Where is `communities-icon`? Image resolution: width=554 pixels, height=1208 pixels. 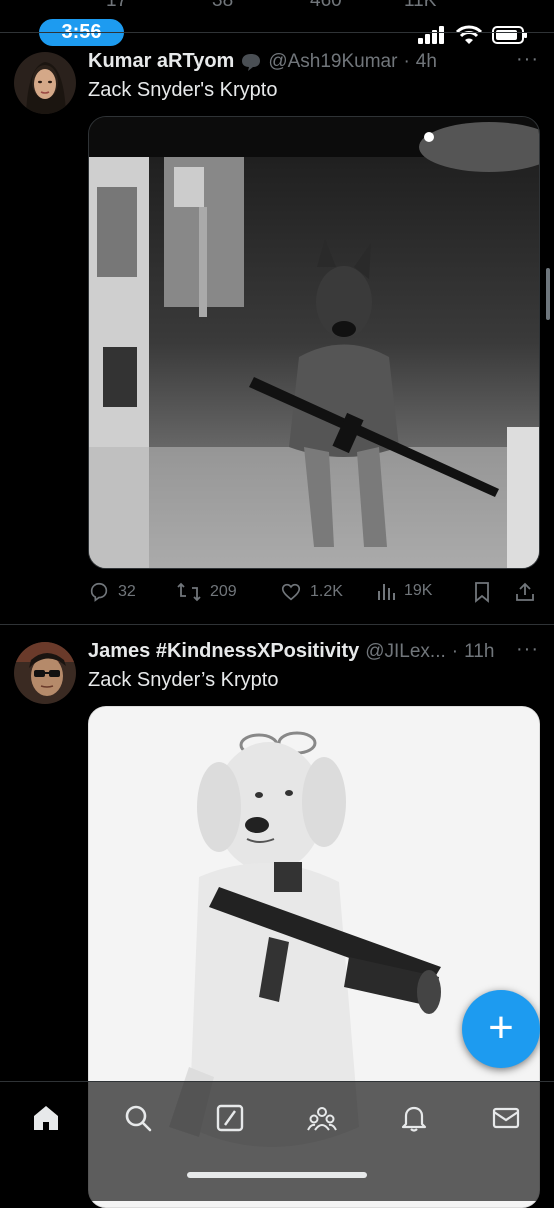
communities-icon is located at coordinates (322, 1118).